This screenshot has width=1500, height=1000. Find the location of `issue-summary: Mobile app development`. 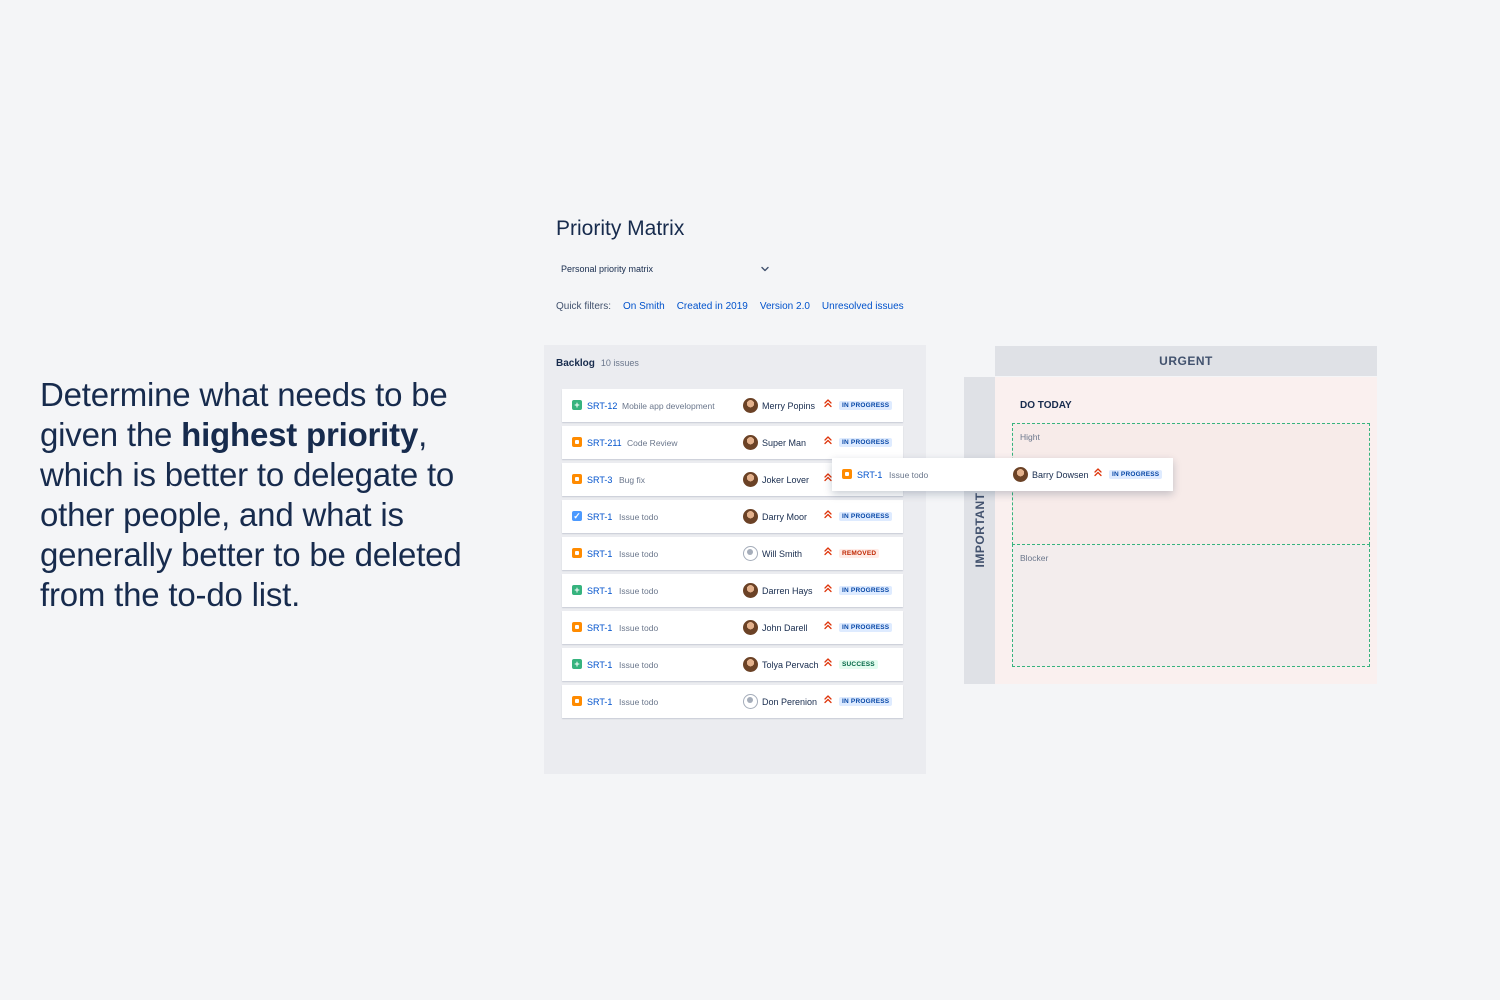

issue-summary: Mobile app development is located at coordinates (668, 406).